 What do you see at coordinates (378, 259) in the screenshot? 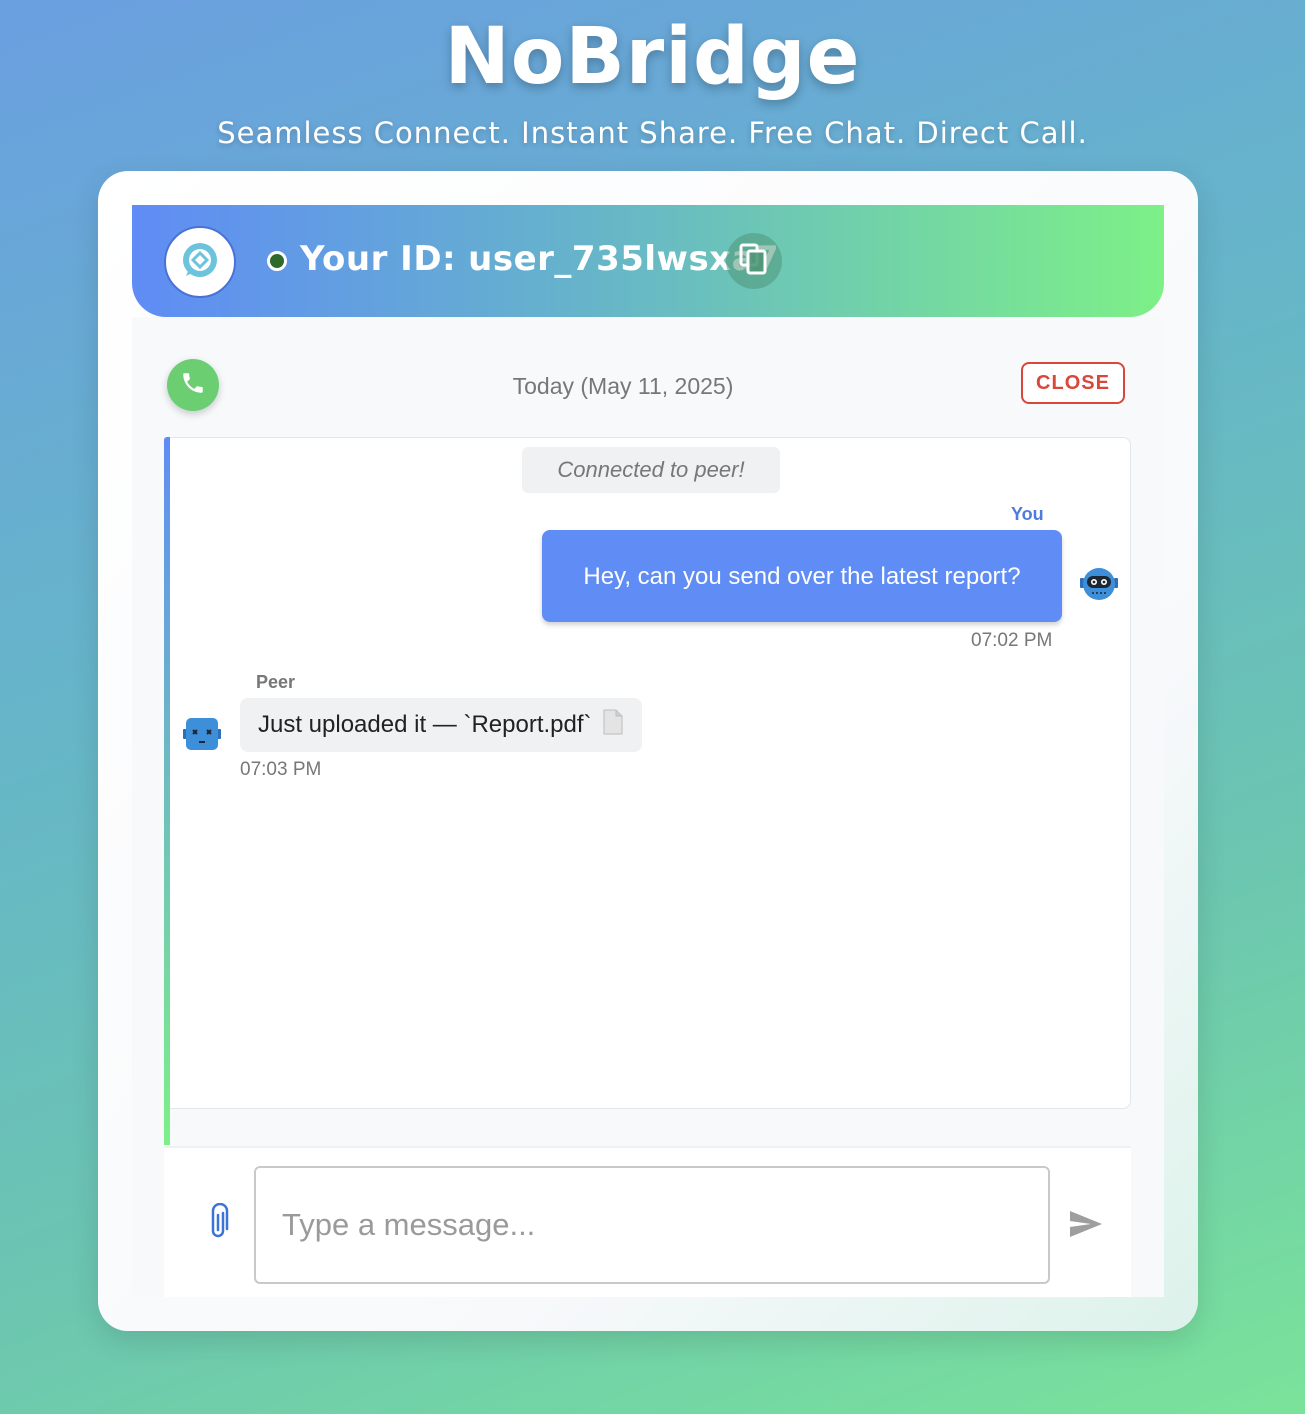
I see `user-id-label: Your ID:` at bounding box center [378, 259].